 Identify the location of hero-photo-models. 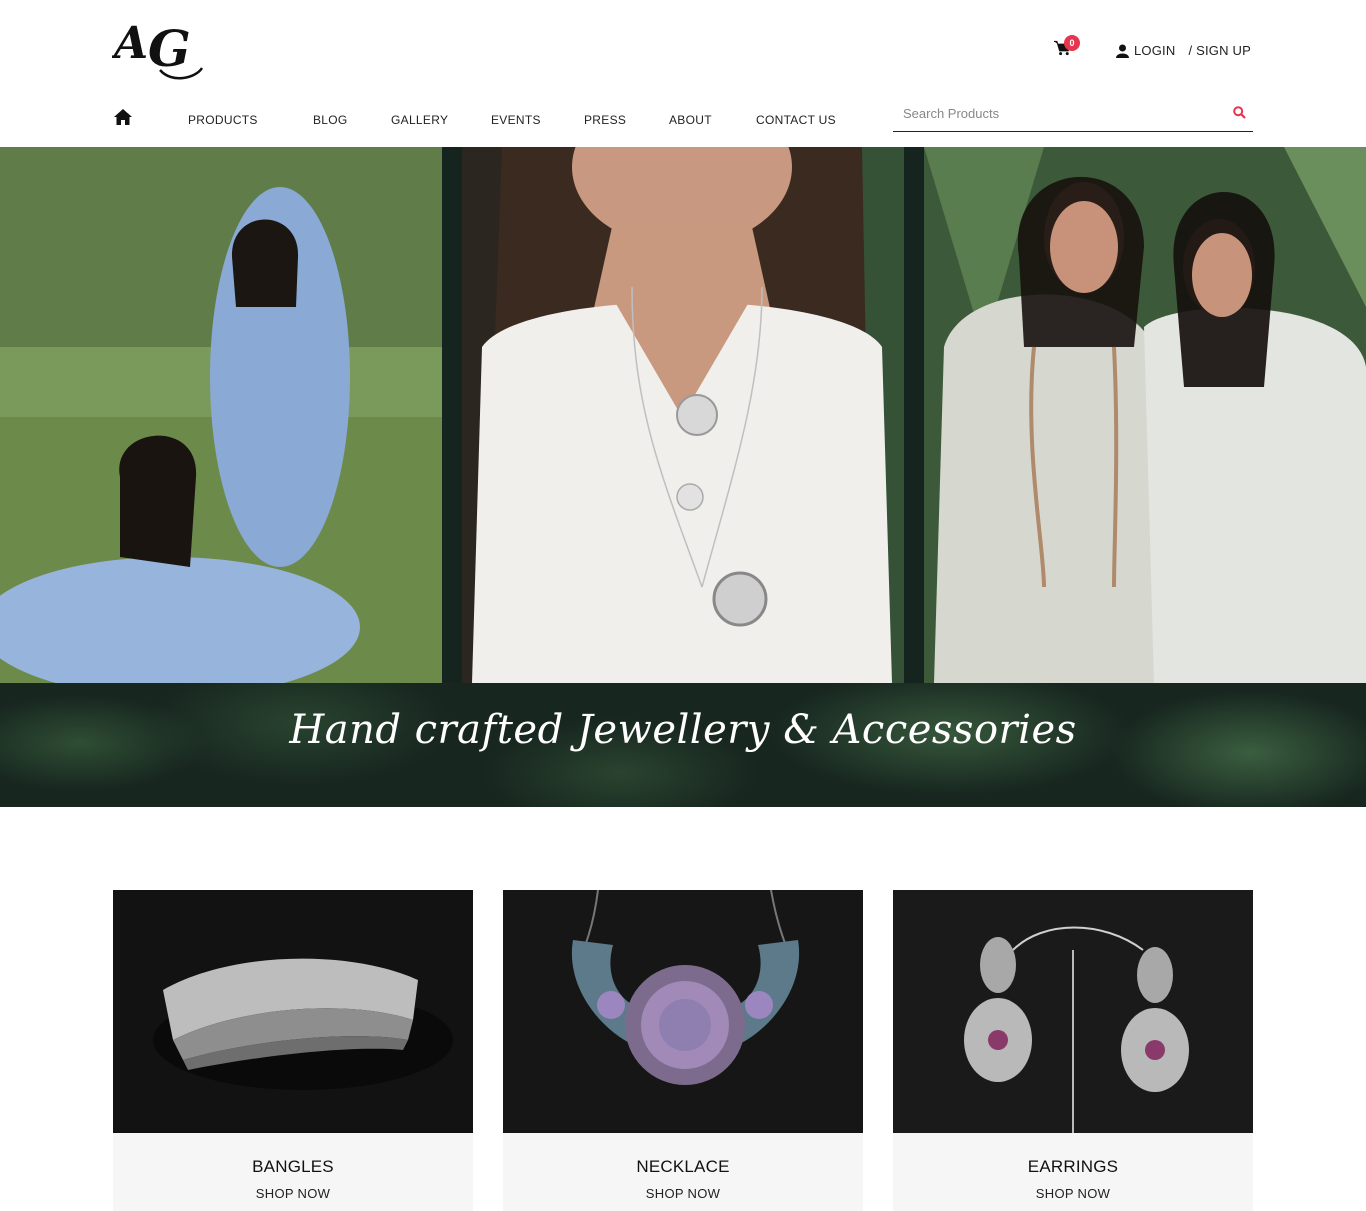
(1145, 415).